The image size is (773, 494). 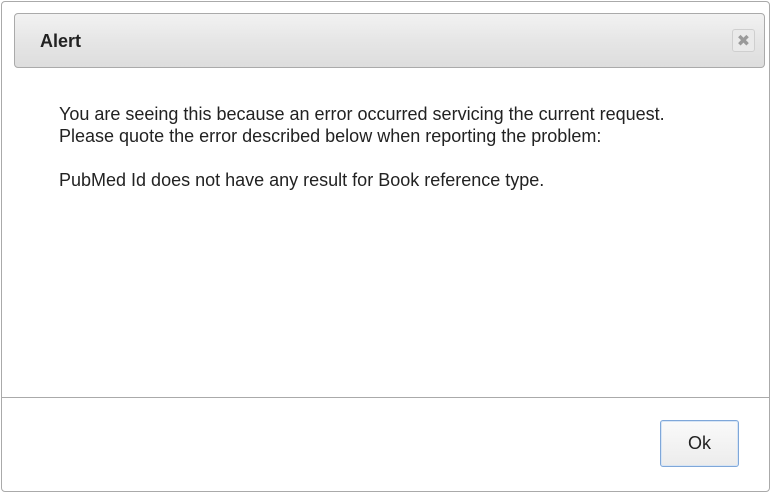 I want to click on close-button: ✖, so click(x=743, y=40).